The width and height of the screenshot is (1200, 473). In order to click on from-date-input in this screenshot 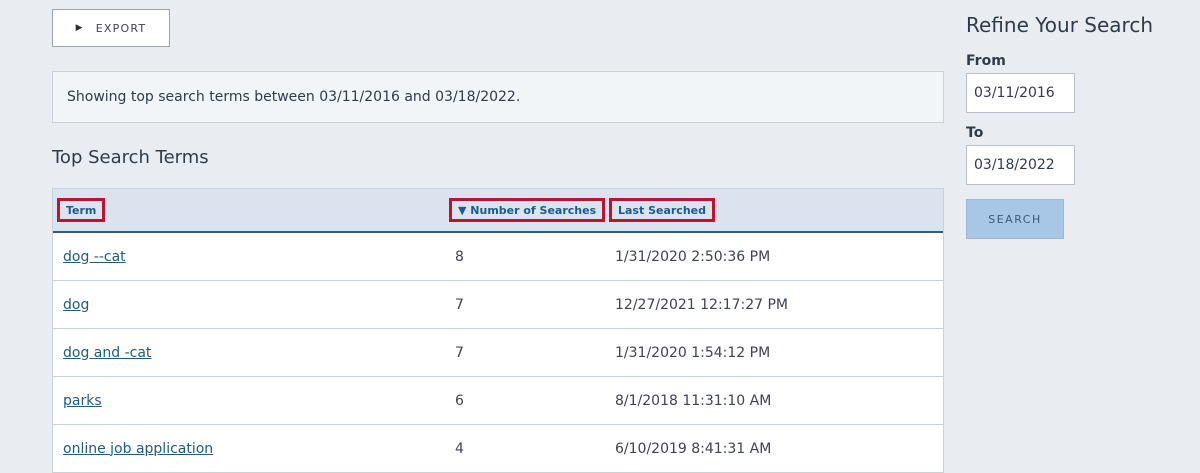, I will do `click(1020, 93)`.